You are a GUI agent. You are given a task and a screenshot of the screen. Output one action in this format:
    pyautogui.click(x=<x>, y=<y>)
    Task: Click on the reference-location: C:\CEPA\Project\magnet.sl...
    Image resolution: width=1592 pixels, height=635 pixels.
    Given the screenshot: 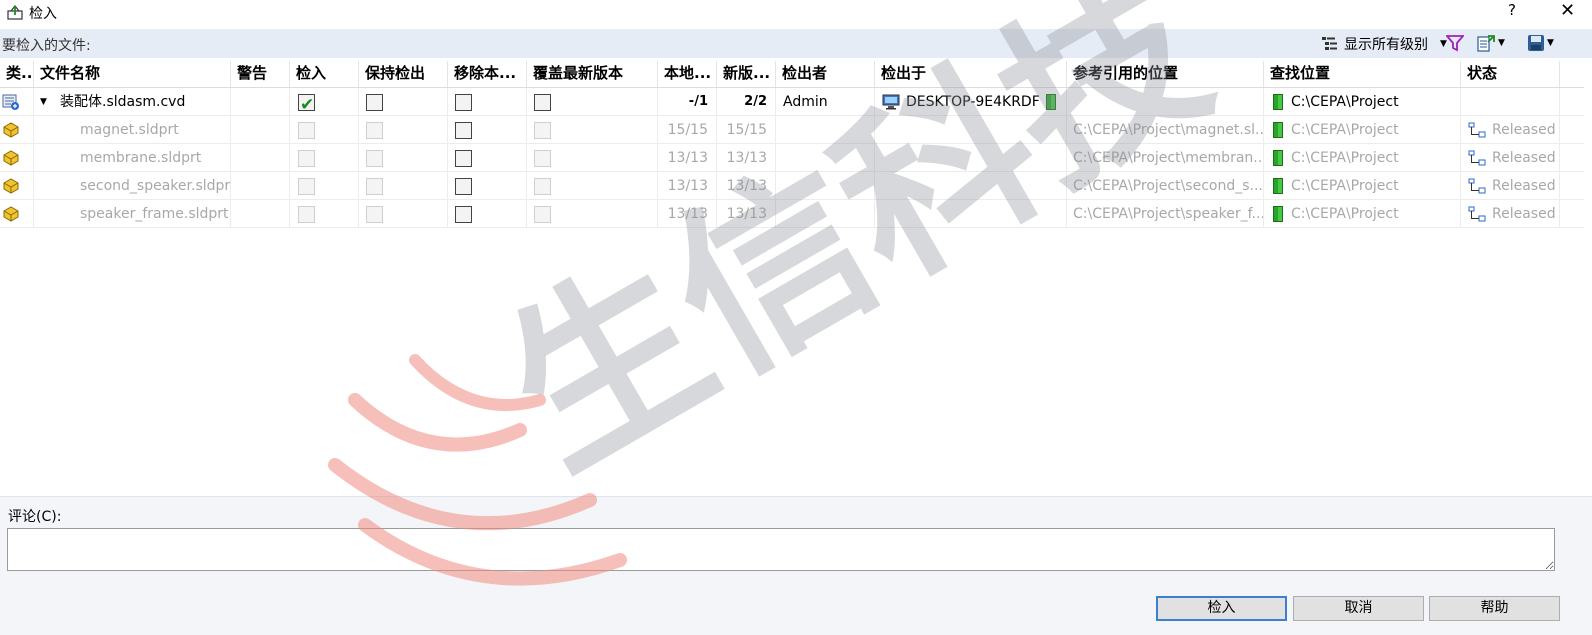 What is the action you would take?
    pyautogui.click(x=1165, y=130)
    